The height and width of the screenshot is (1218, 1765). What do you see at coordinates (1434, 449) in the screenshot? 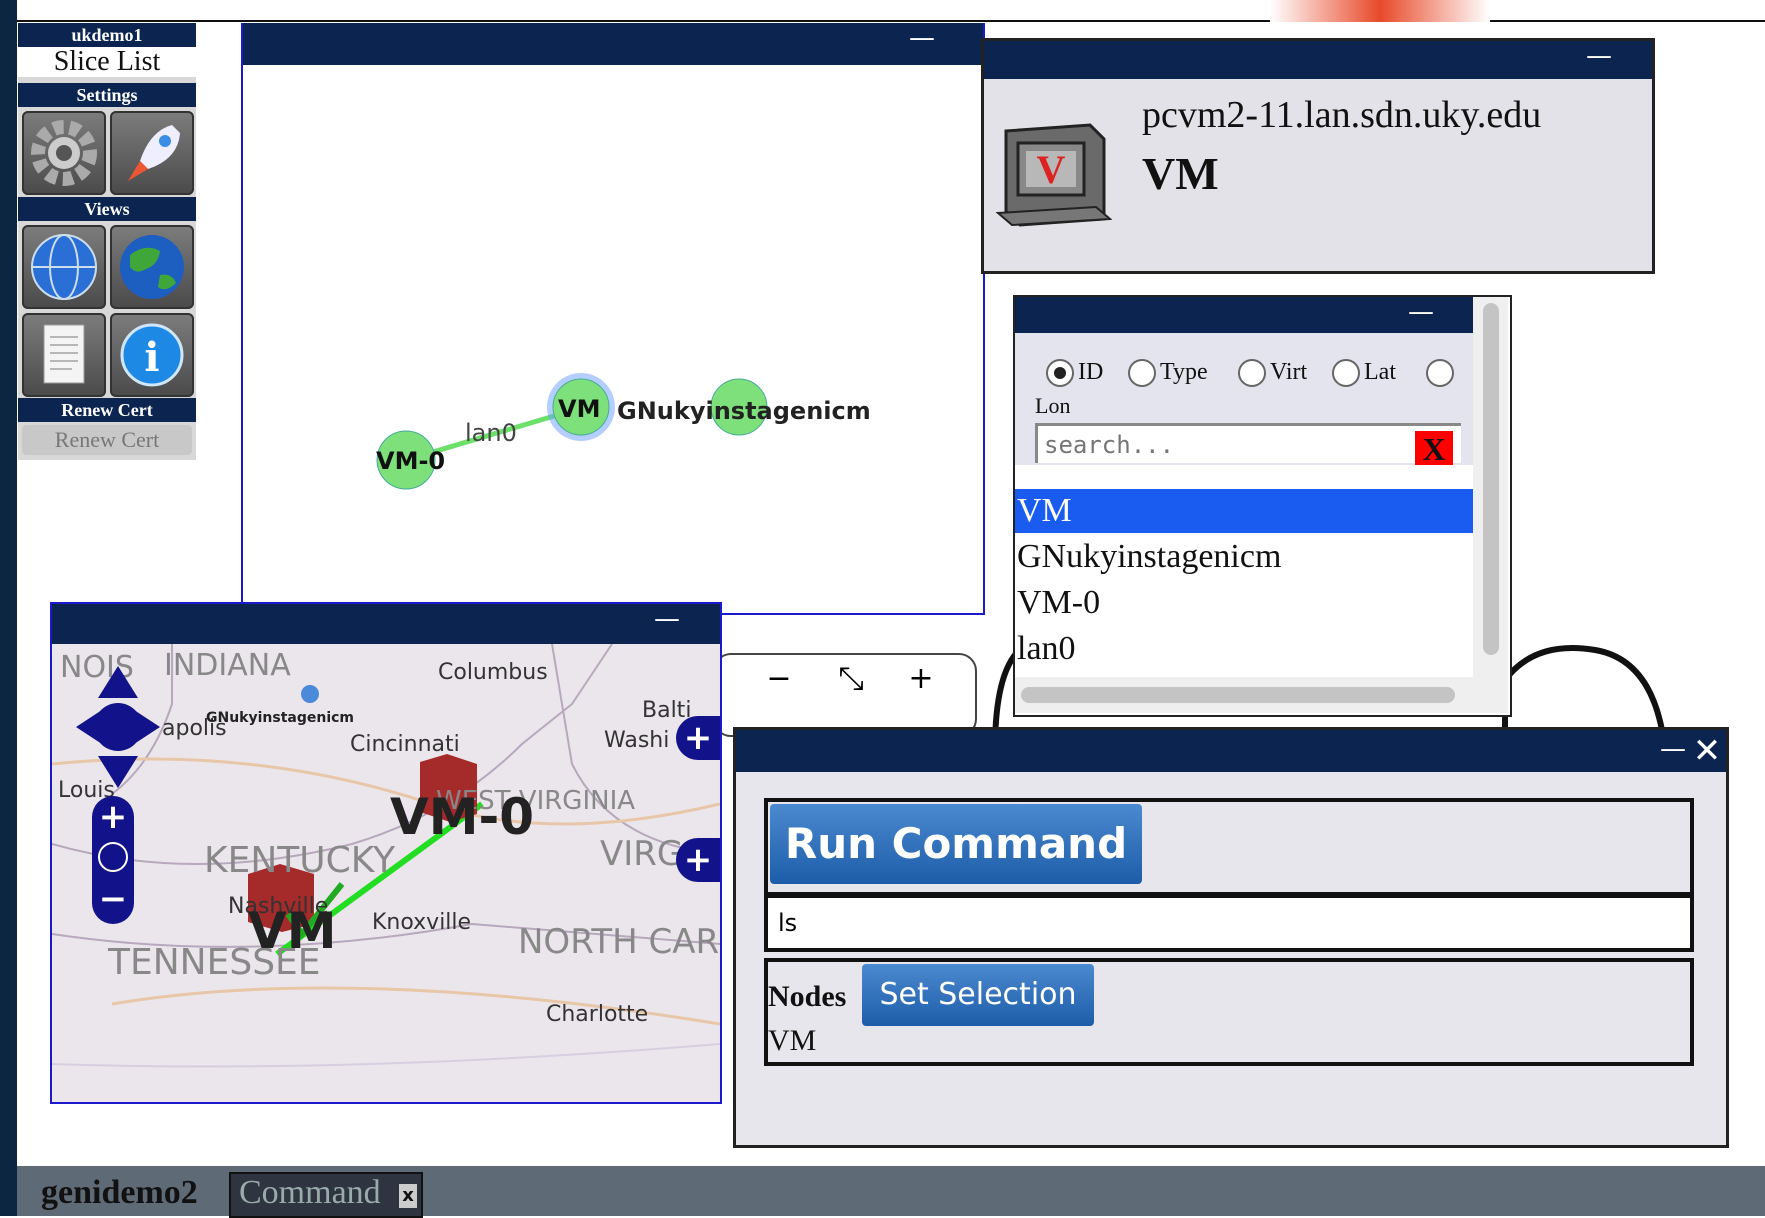
I see `search-clear-button: X` at bounding box center [1434, 449].